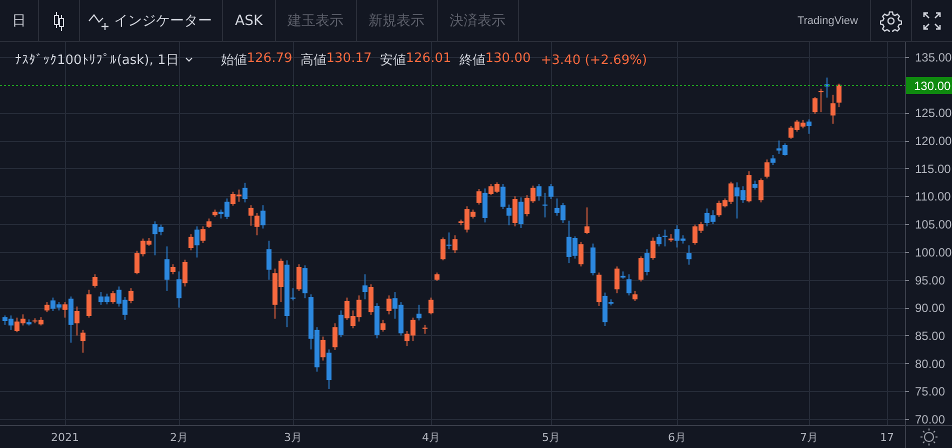 This screenshot has height=448, width=952. Describe the element at coordinates (594, 60) in the screenshot. I see `change-text: +3.40 (+2.69%)` at that location.